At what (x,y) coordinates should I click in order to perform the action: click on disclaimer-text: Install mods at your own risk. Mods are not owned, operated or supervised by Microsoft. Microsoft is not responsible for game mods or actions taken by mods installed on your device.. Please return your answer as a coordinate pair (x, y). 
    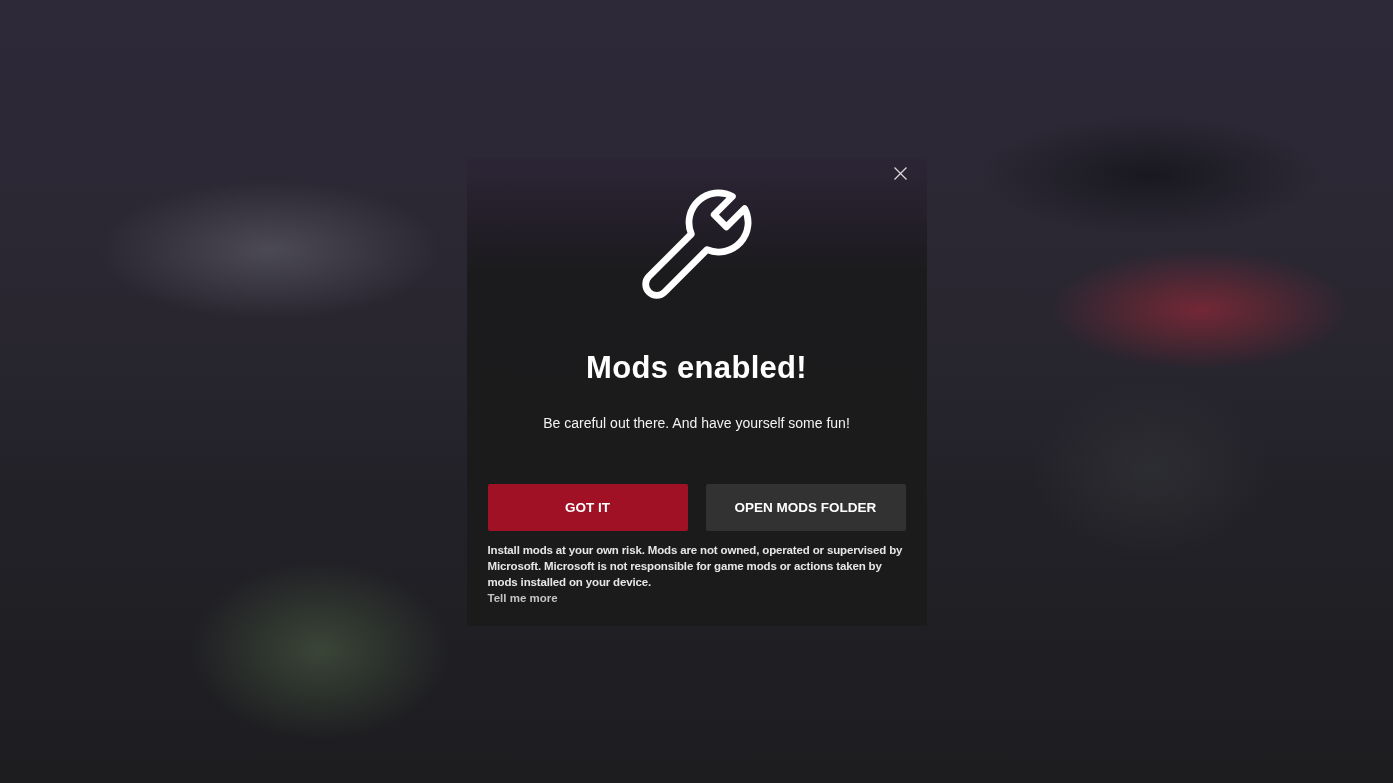
    Looking at the image, I should click on (695, 566).